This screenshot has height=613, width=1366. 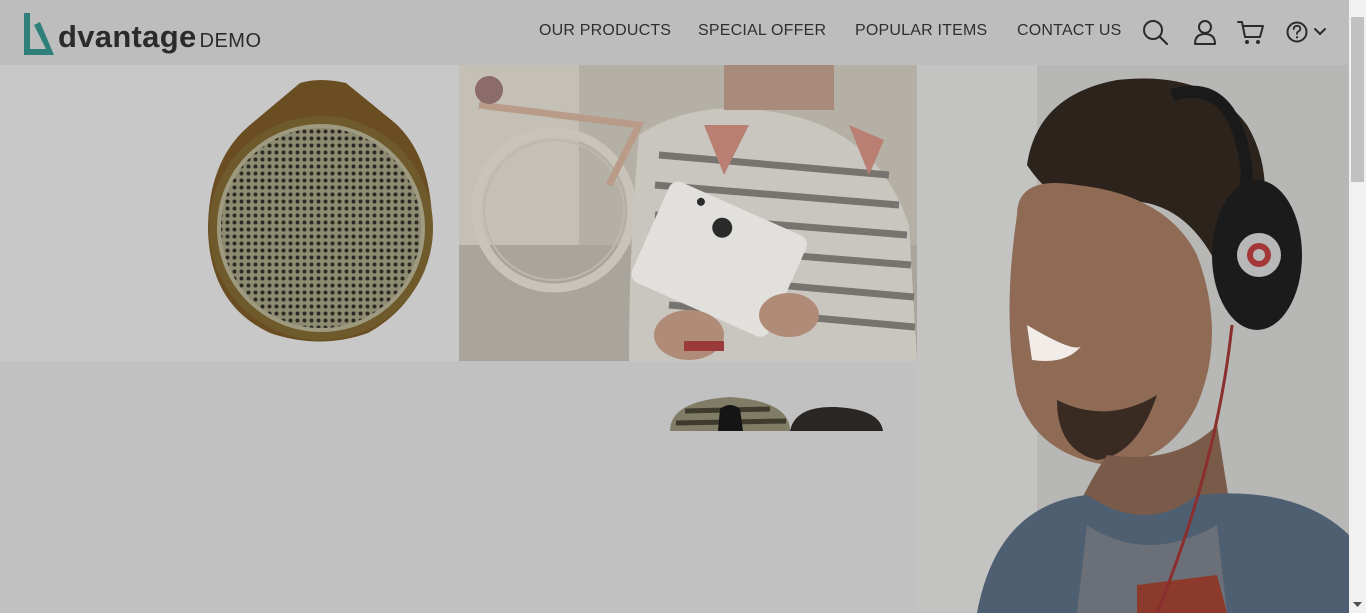 What do you see at coordinates (1251, 32) in the screenshot?
I see `cart-icon` at bounding box center [1251, 32].